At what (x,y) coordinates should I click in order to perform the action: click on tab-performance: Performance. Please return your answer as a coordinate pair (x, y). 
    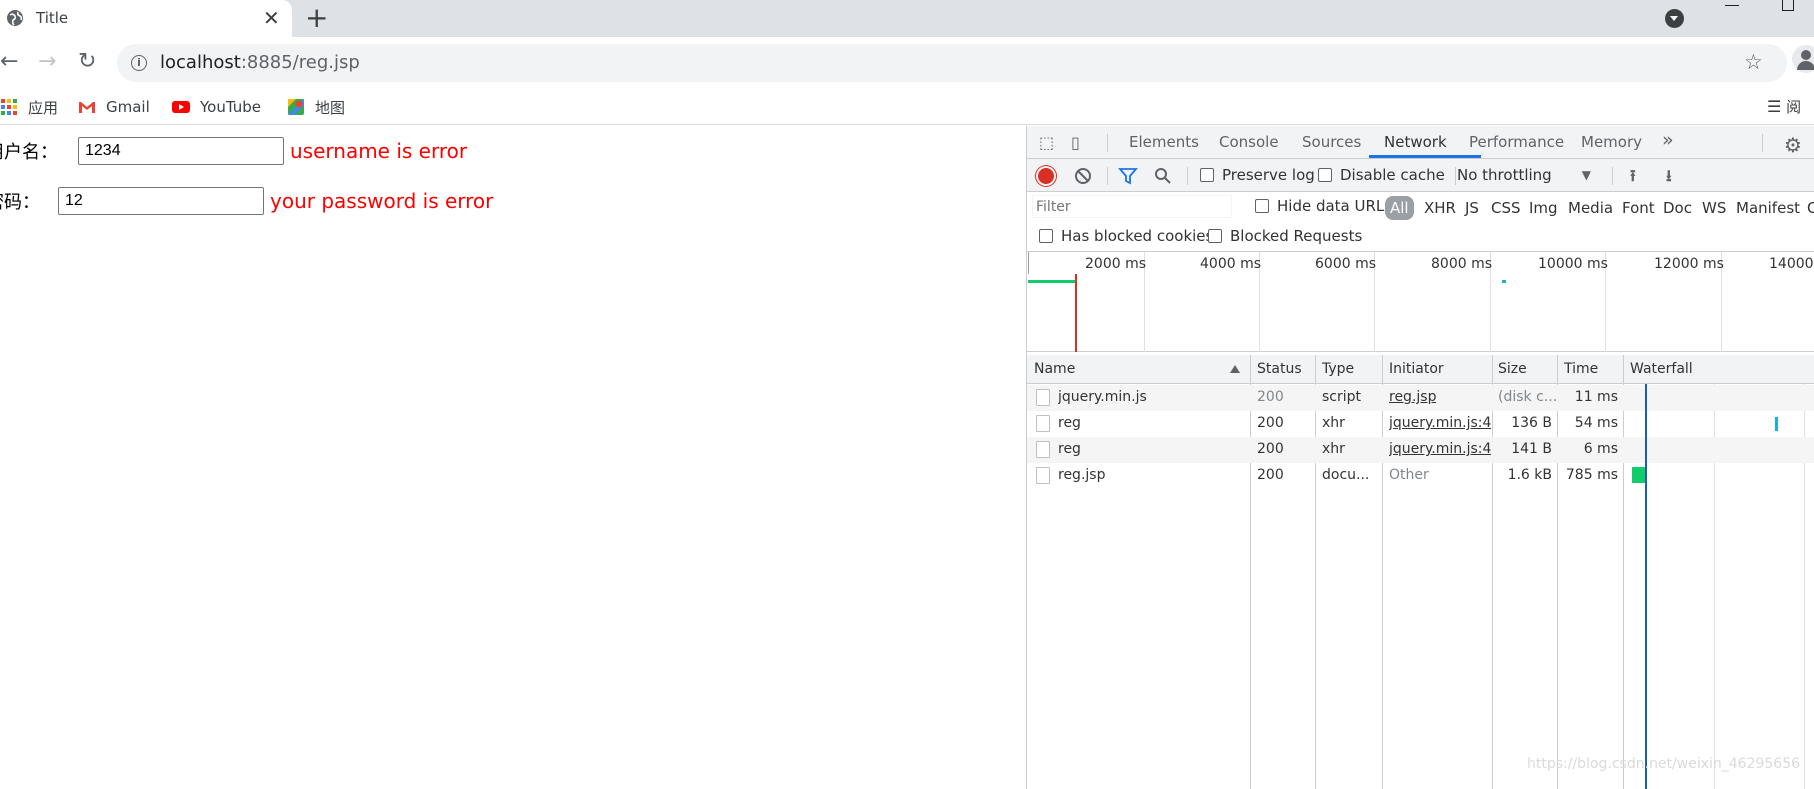
    Looking at the image, I should click on (1516, 142).